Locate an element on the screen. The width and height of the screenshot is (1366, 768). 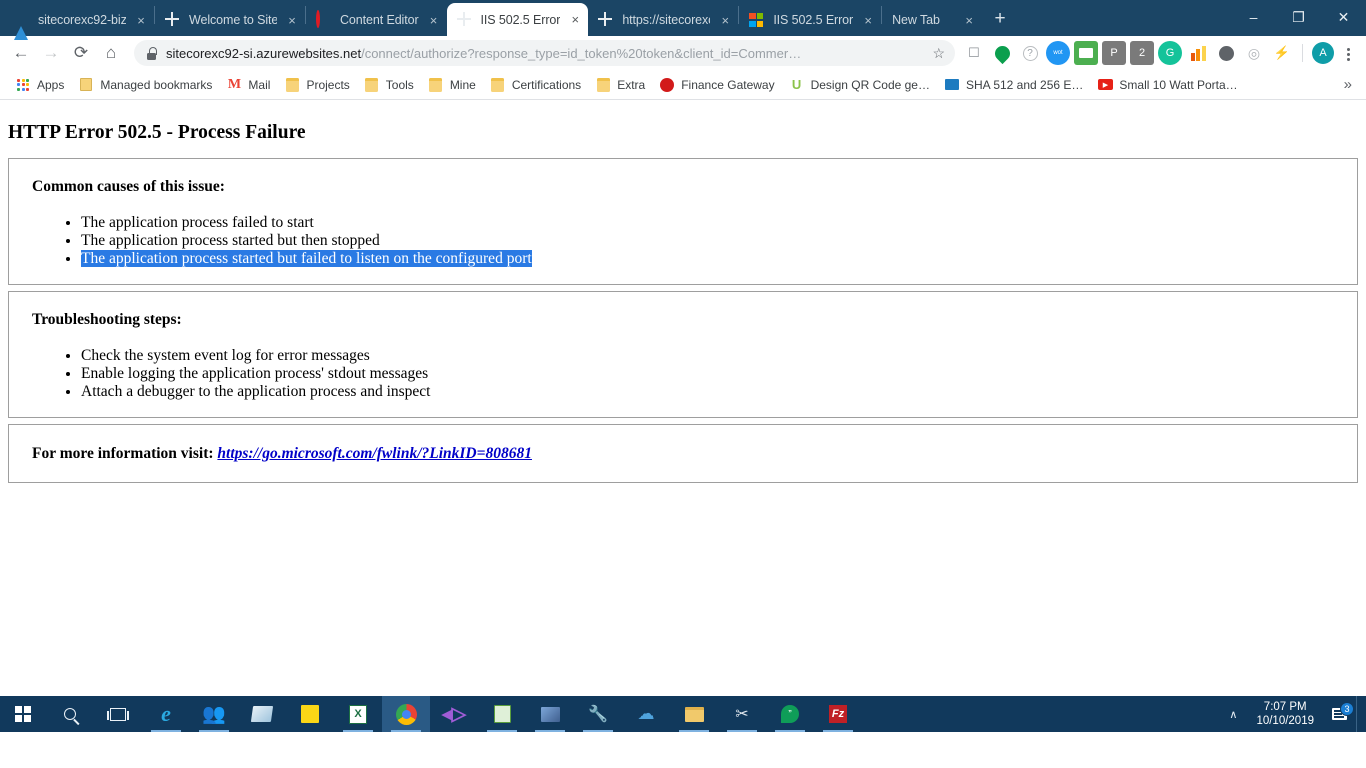
window-controls: – ❐ ✕ is located at coordinates (1298, 17).